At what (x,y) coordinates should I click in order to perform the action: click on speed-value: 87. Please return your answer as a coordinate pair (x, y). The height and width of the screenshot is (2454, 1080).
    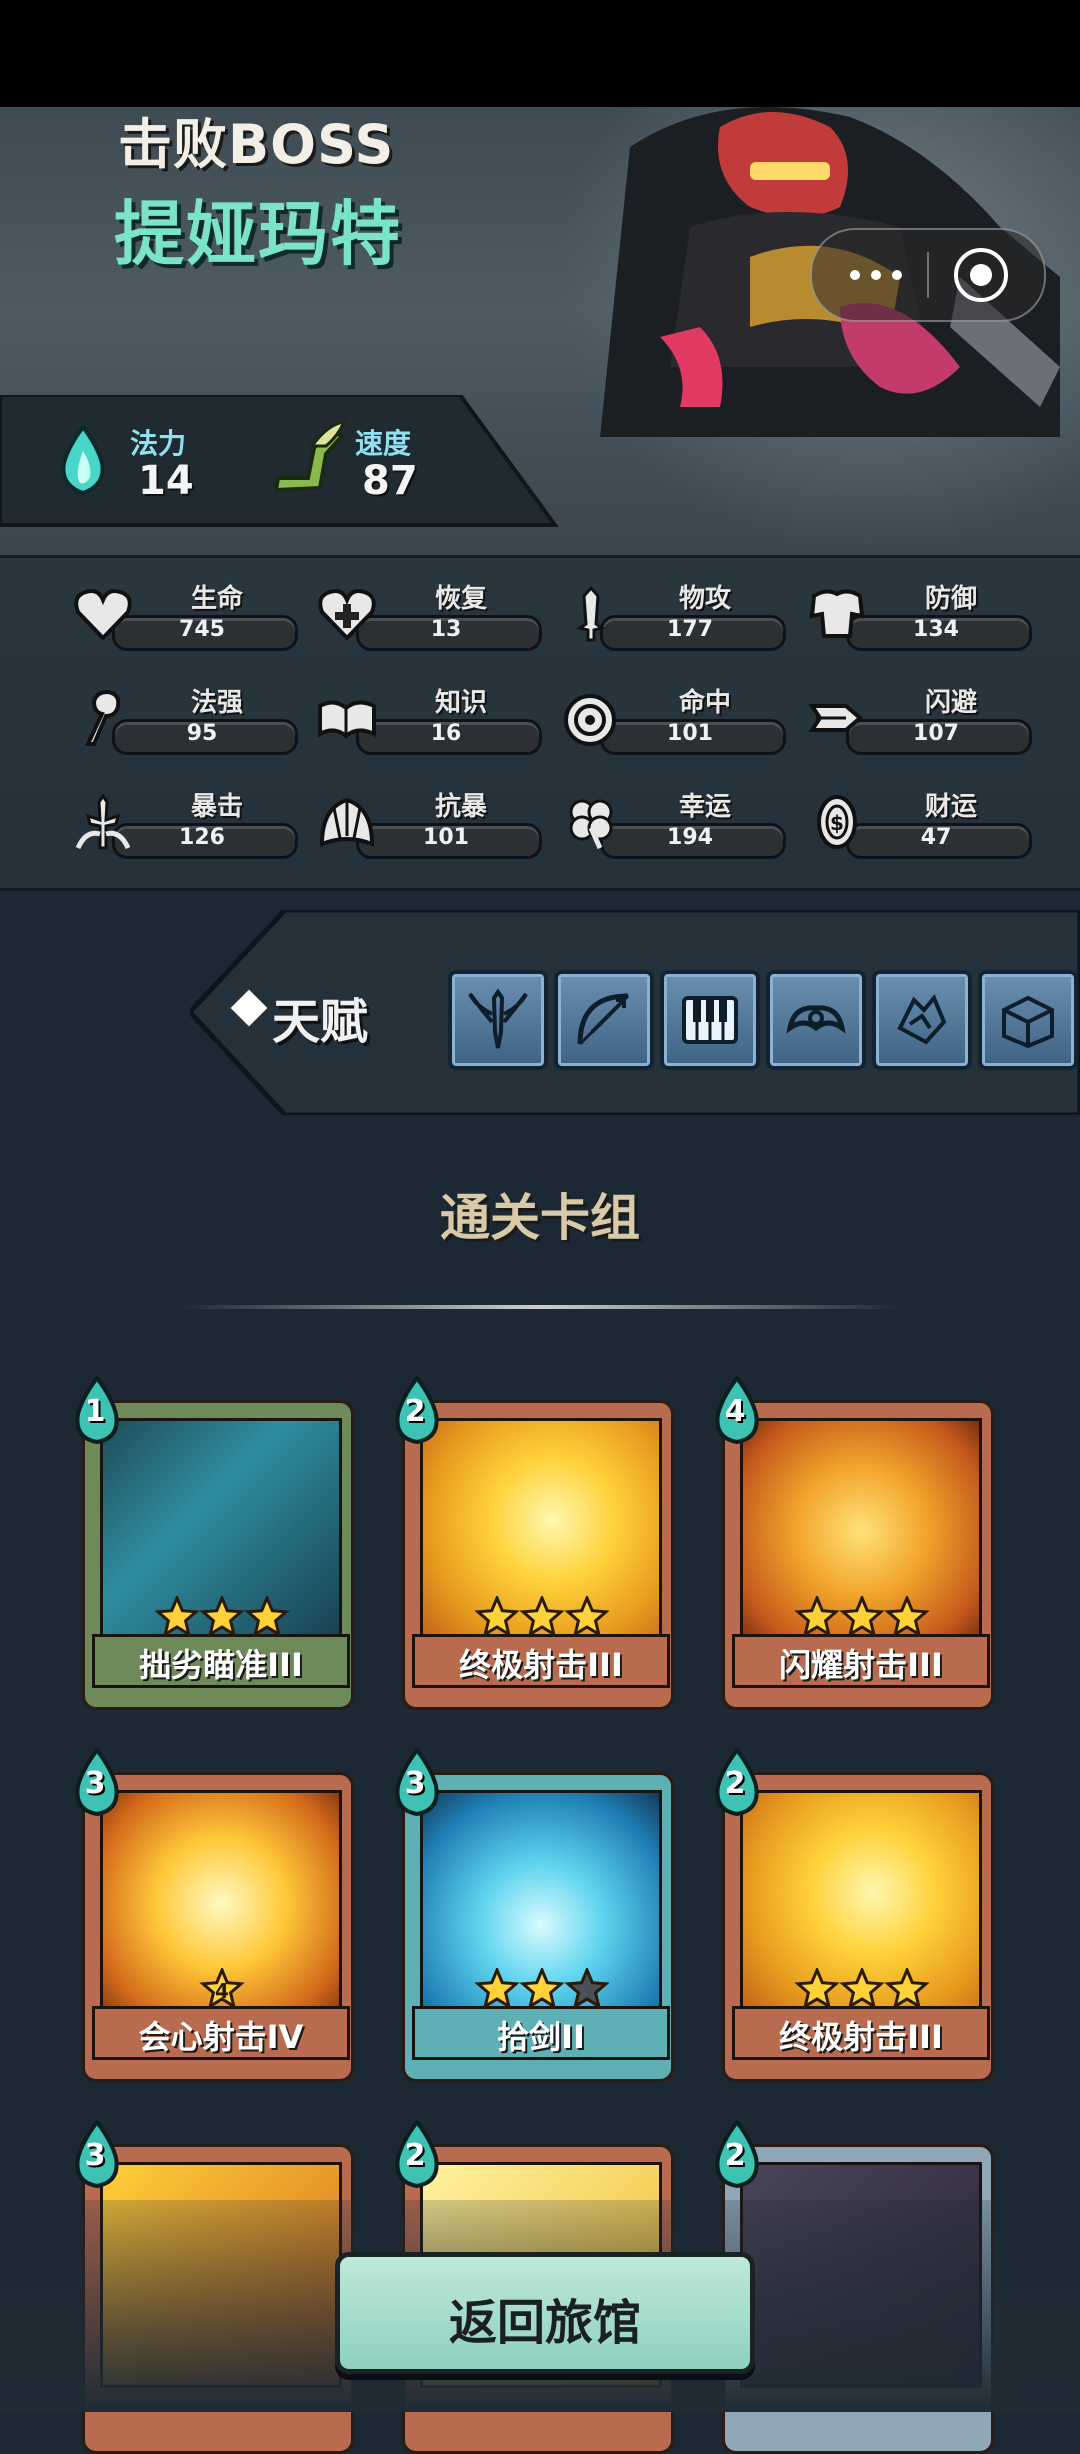
    Looking at the image, I should click on (390, 481).